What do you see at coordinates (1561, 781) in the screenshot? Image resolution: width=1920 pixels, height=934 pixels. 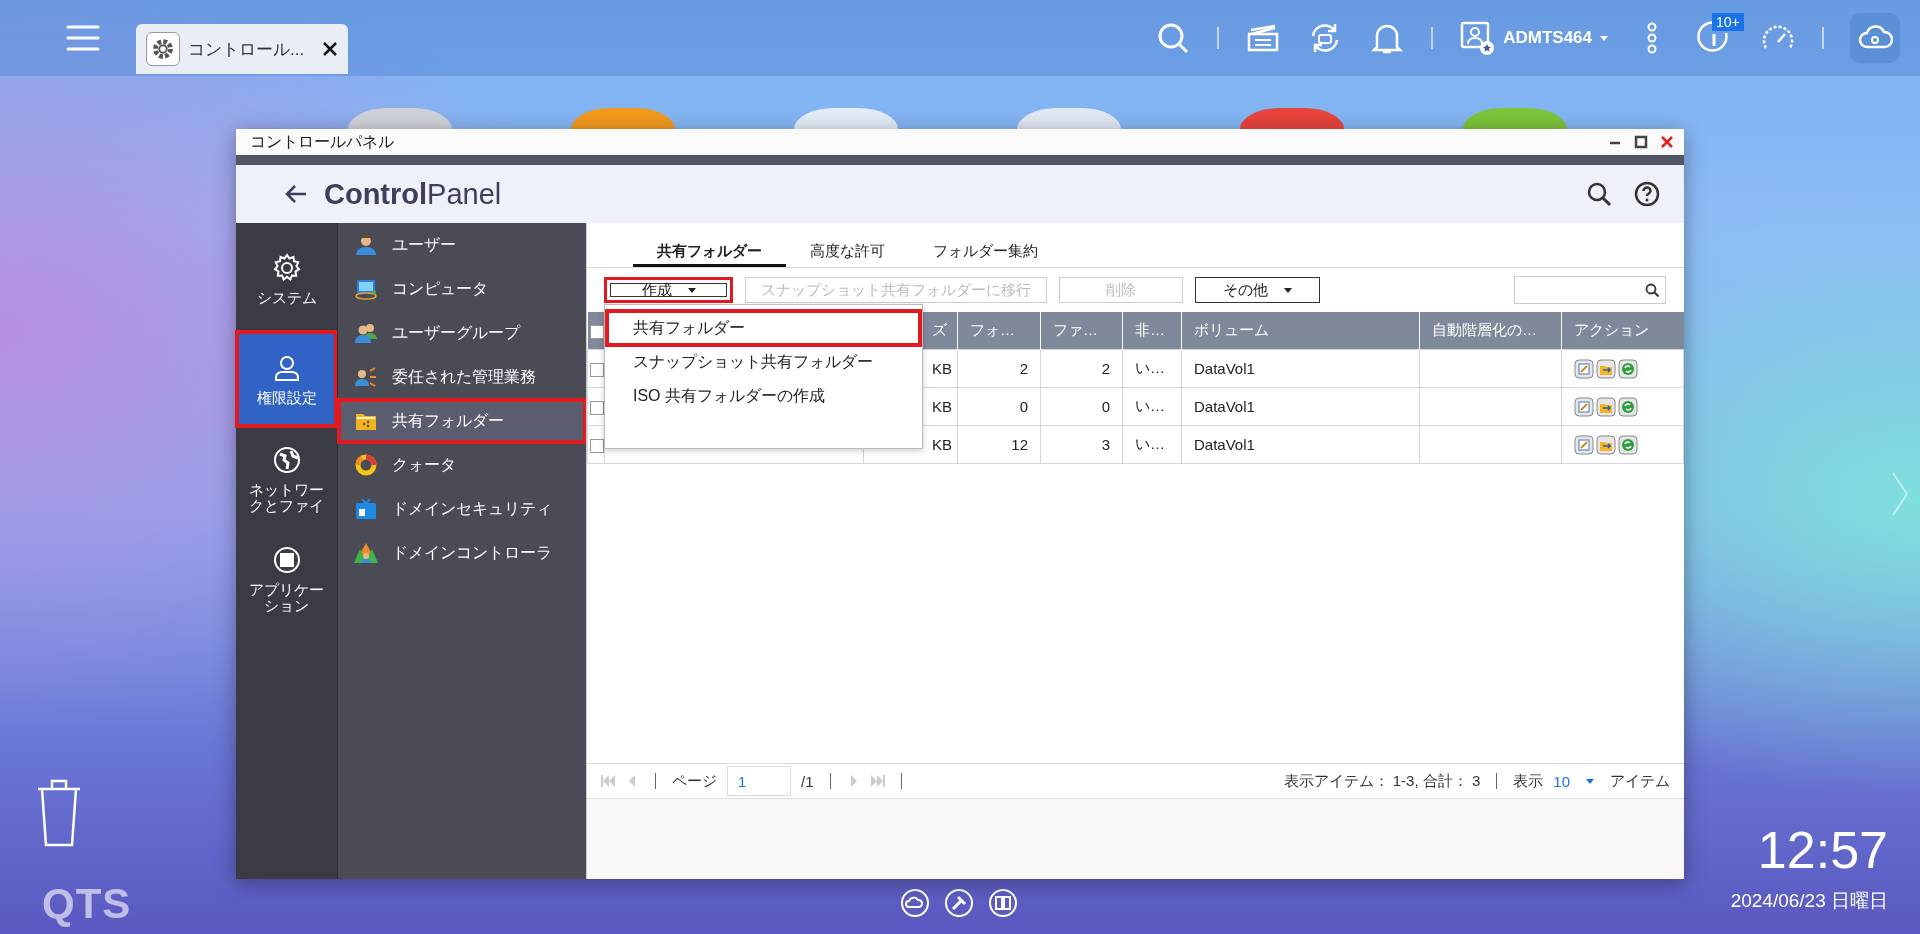 I see `per-page-select: 10` at bounding box center [1561, 781].